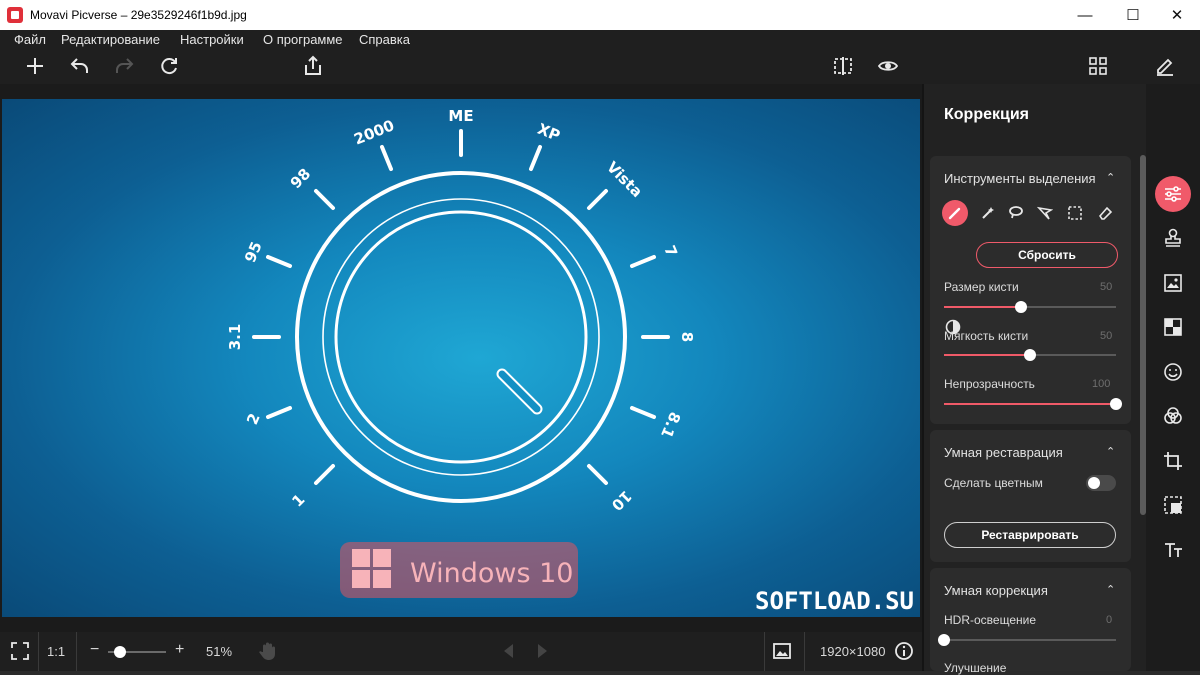  What do you see at coordinates (137, 652) in the screenshot?
I see `zoom-slider` at bounding box center [137, 652].